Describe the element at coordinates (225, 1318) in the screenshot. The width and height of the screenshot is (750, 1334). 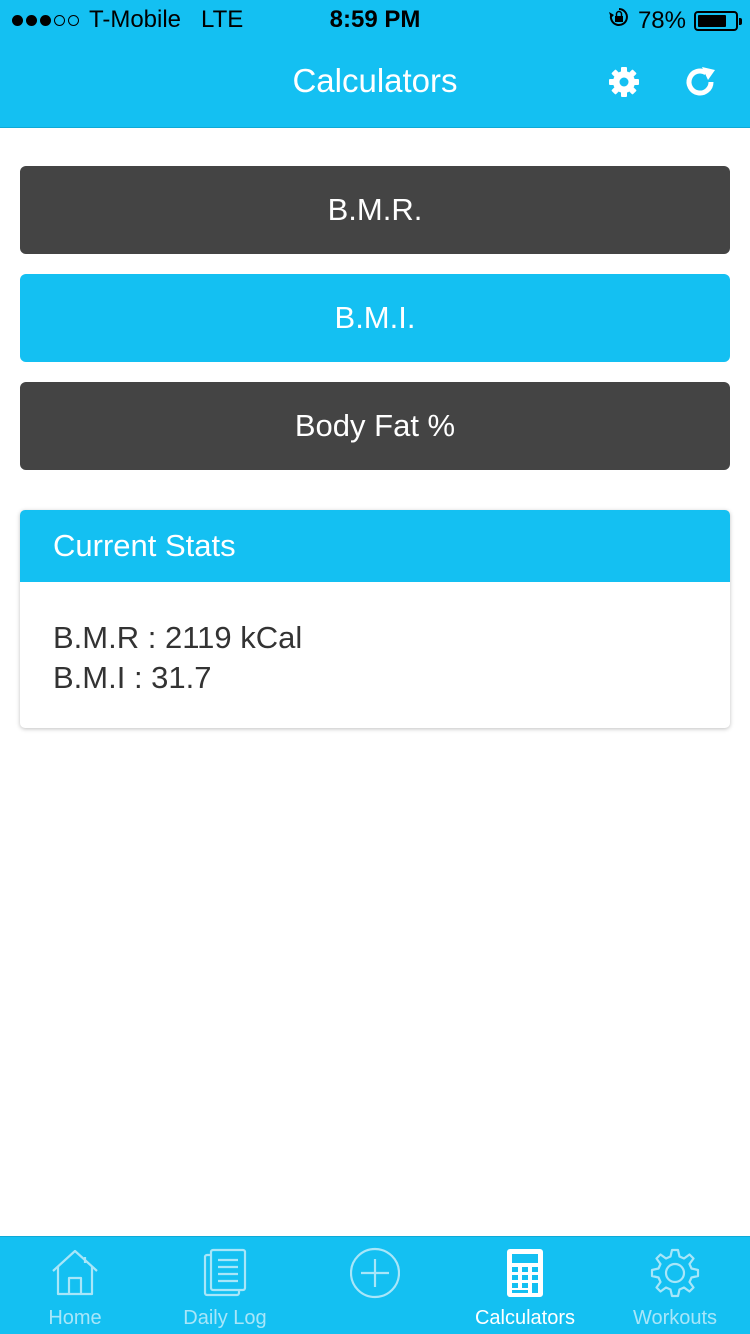
I see `tab-daily-log-label: Daily Log` at that location.